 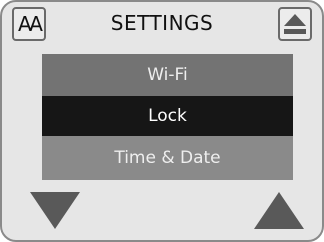 I want to click on menu-item-wifi: Wi-Fi, so click(x=167, y=75).